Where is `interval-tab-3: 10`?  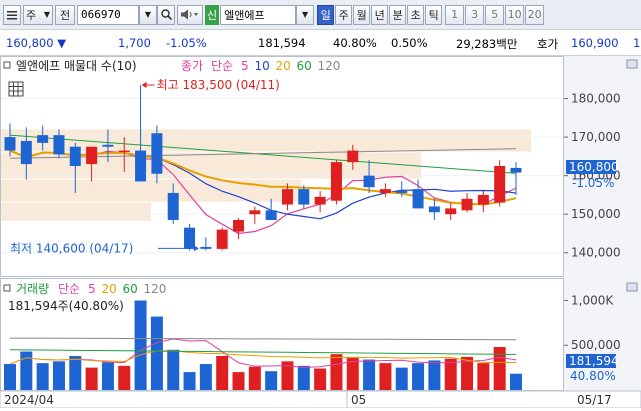 interval-tab-3: 10 is located at coordinates (515, 14).